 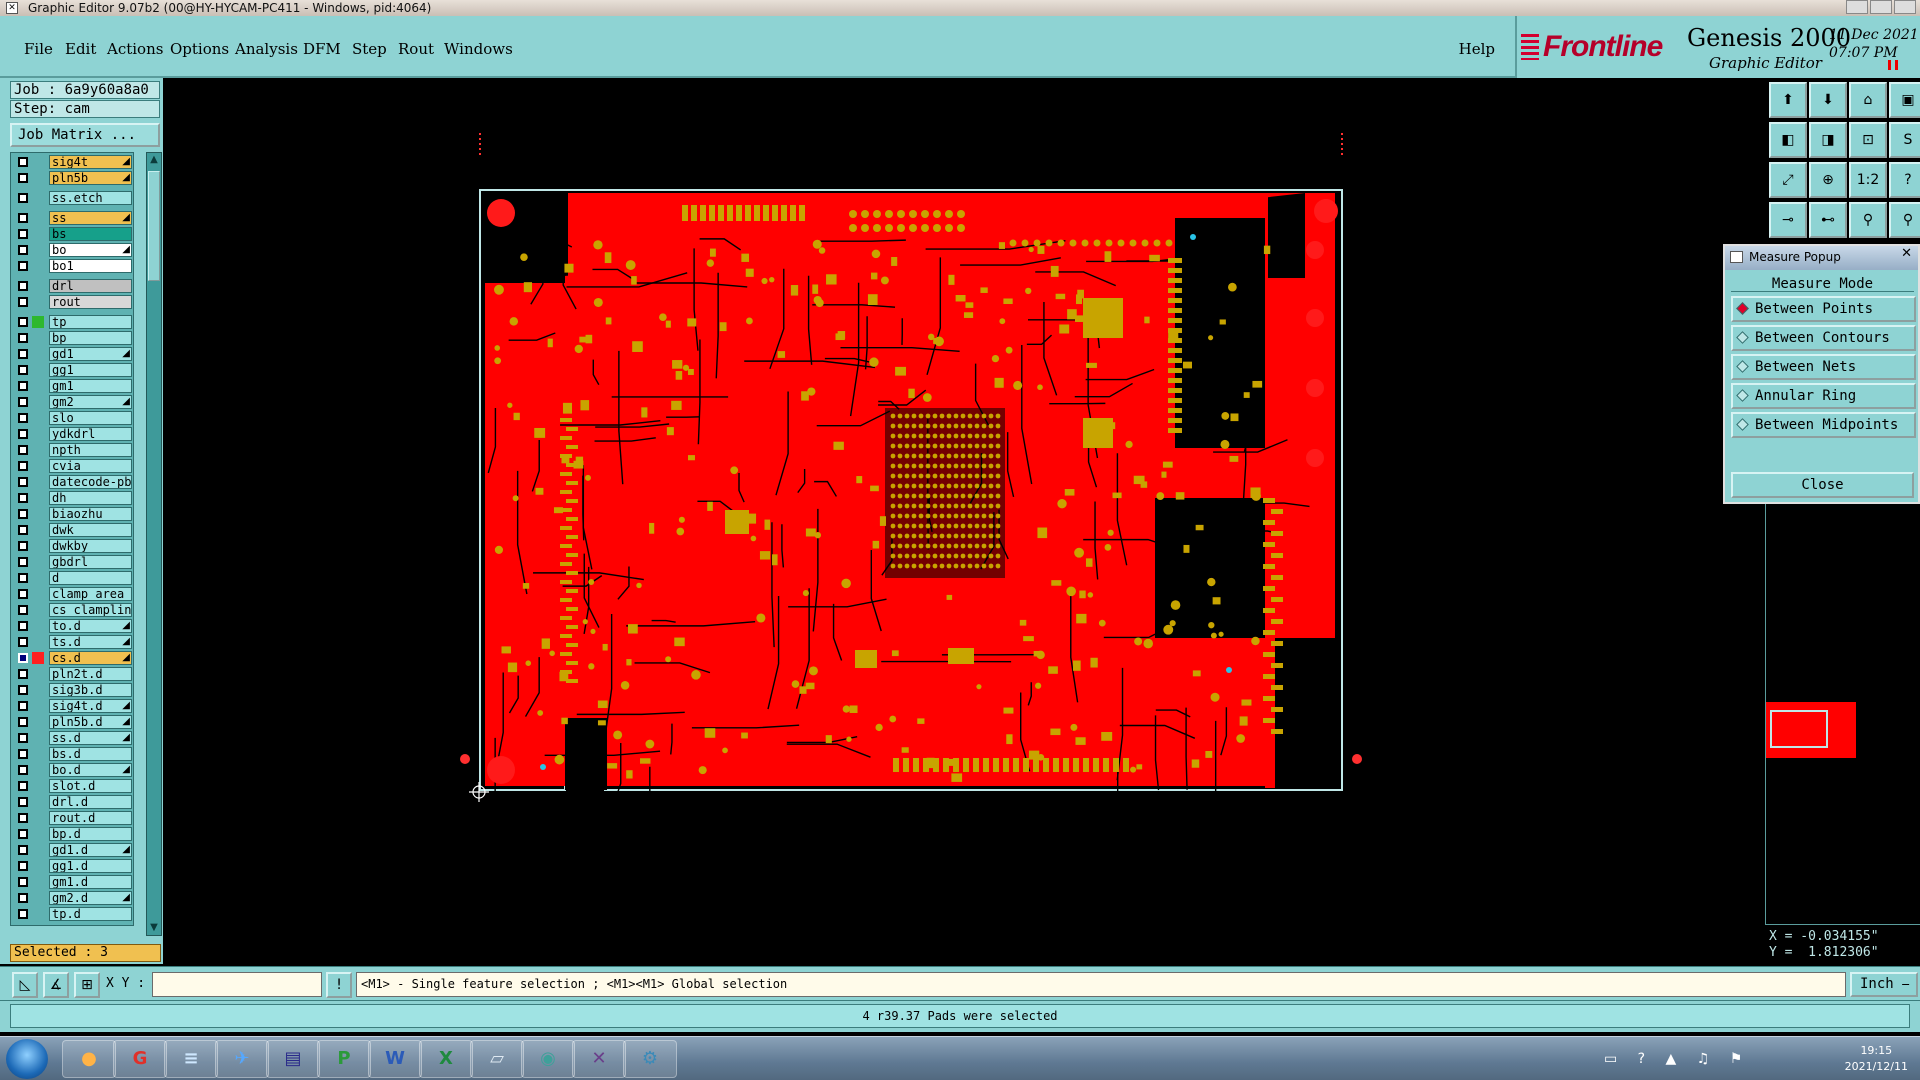 I want to click on layer-name: drl, so click(x=90, y=286).